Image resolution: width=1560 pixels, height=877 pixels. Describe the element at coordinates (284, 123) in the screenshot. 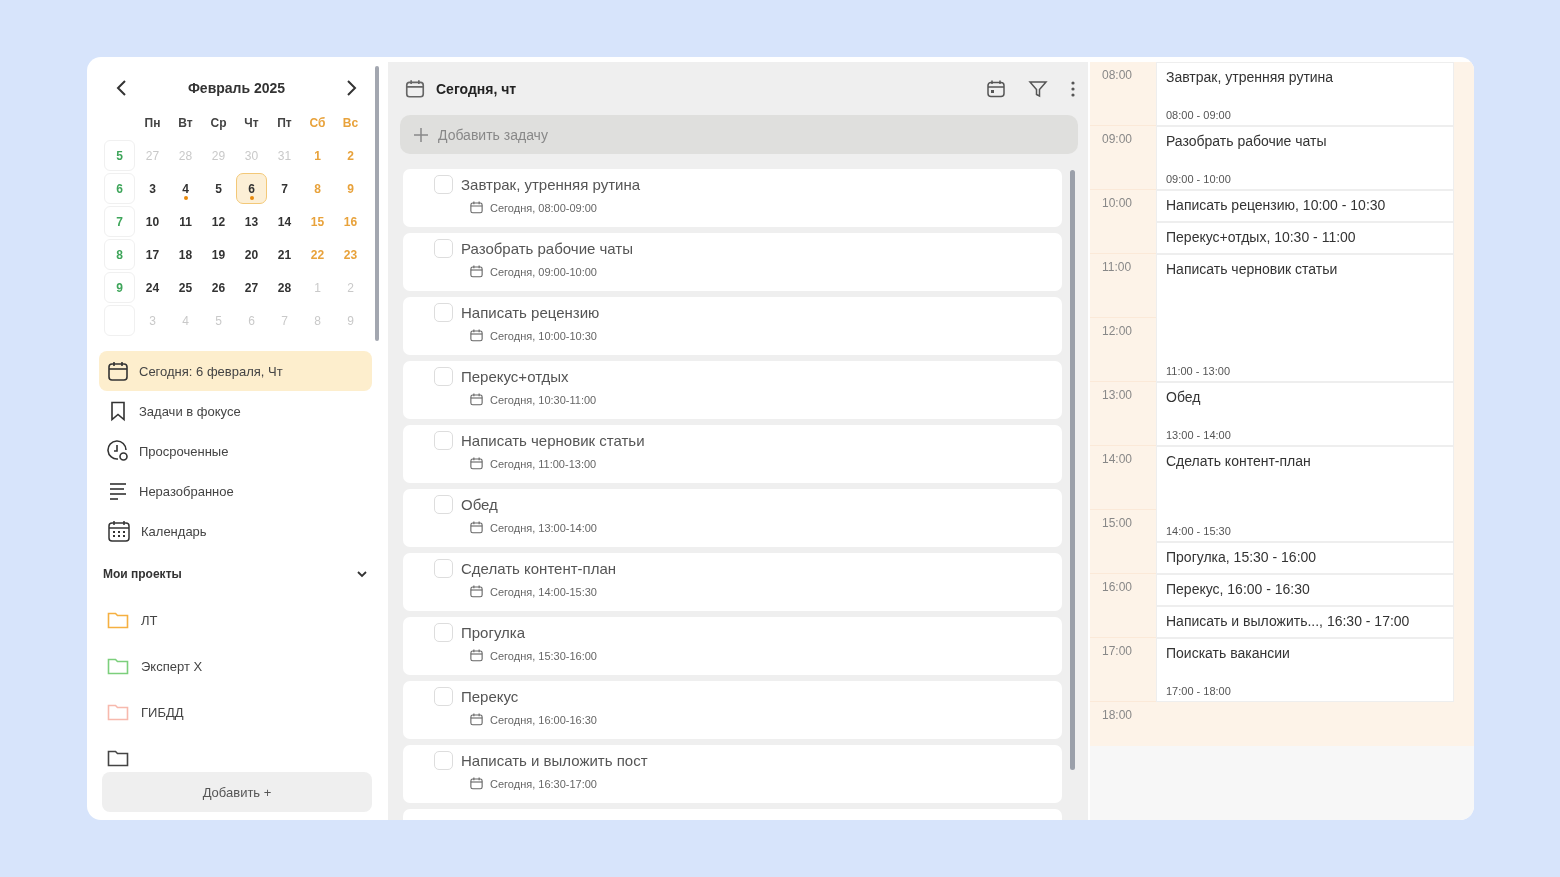

I see `weekday-label: Пт` at that location.